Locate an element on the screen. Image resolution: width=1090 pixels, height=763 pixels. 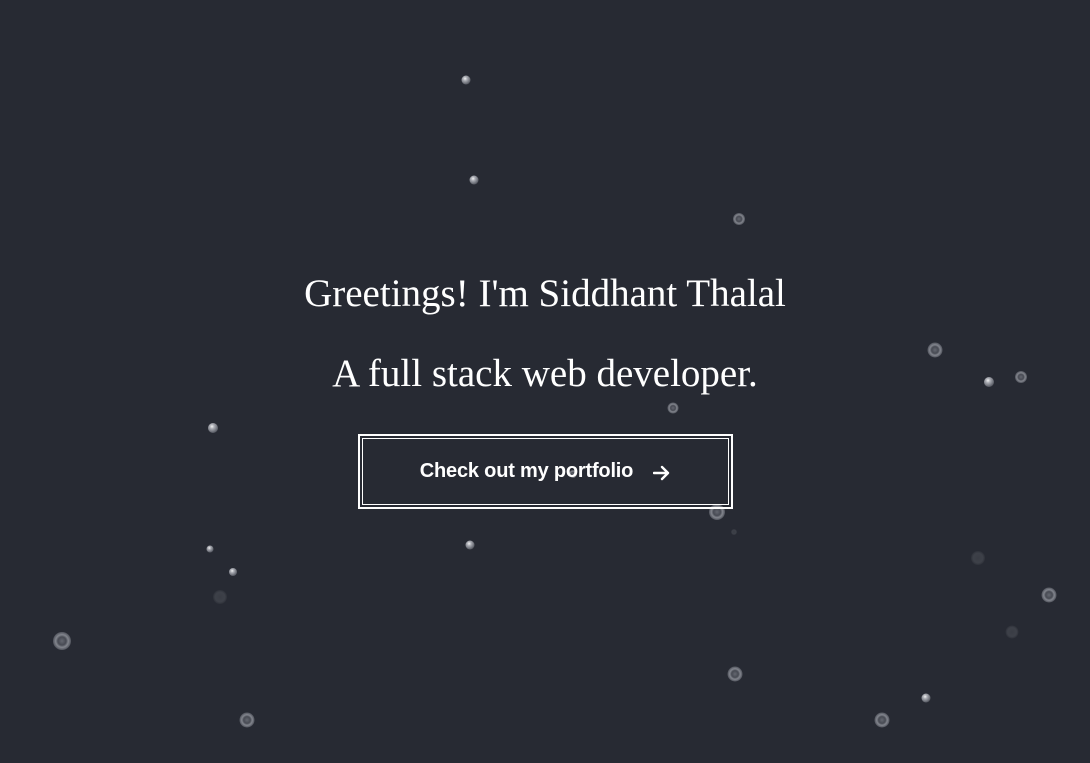
portfolio-button-label: Check out my portfolio is located at coordinates (526, 471).